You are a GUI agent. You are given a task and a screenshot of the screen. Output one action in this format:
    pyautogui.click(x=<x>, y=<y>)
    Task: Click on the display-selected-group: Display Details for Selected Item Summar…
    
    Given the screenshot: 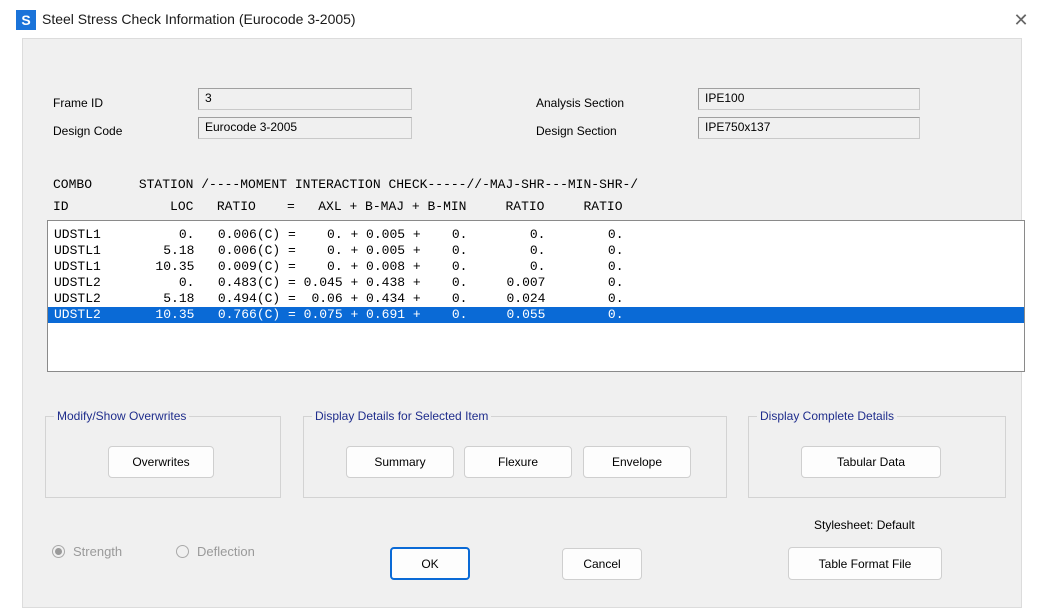 What is the action you would take?
    pyautogui.click(x=515, y=453)
    